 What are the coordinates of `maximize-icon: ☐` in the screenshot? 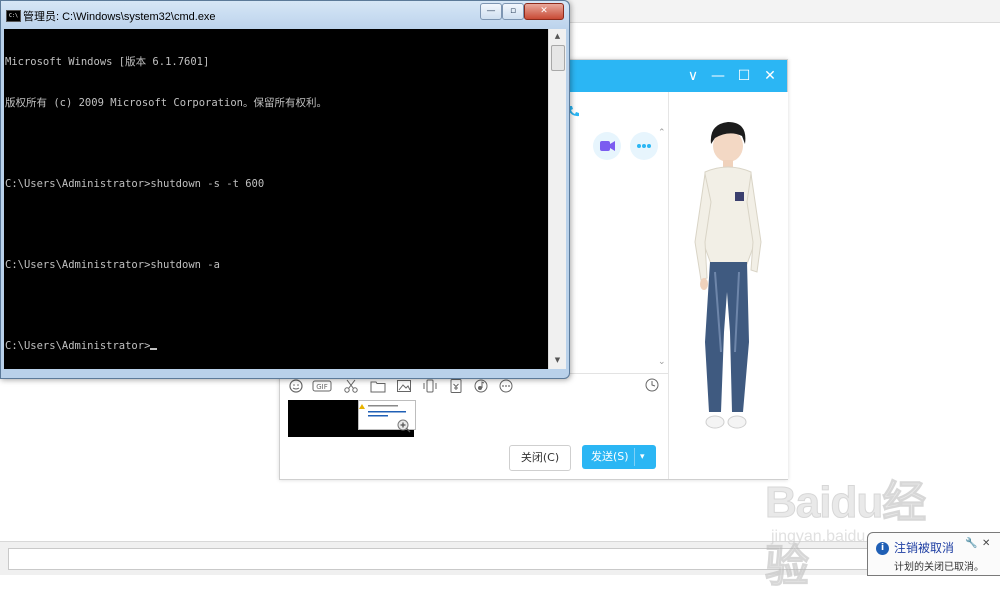 It's located at (744, 76).